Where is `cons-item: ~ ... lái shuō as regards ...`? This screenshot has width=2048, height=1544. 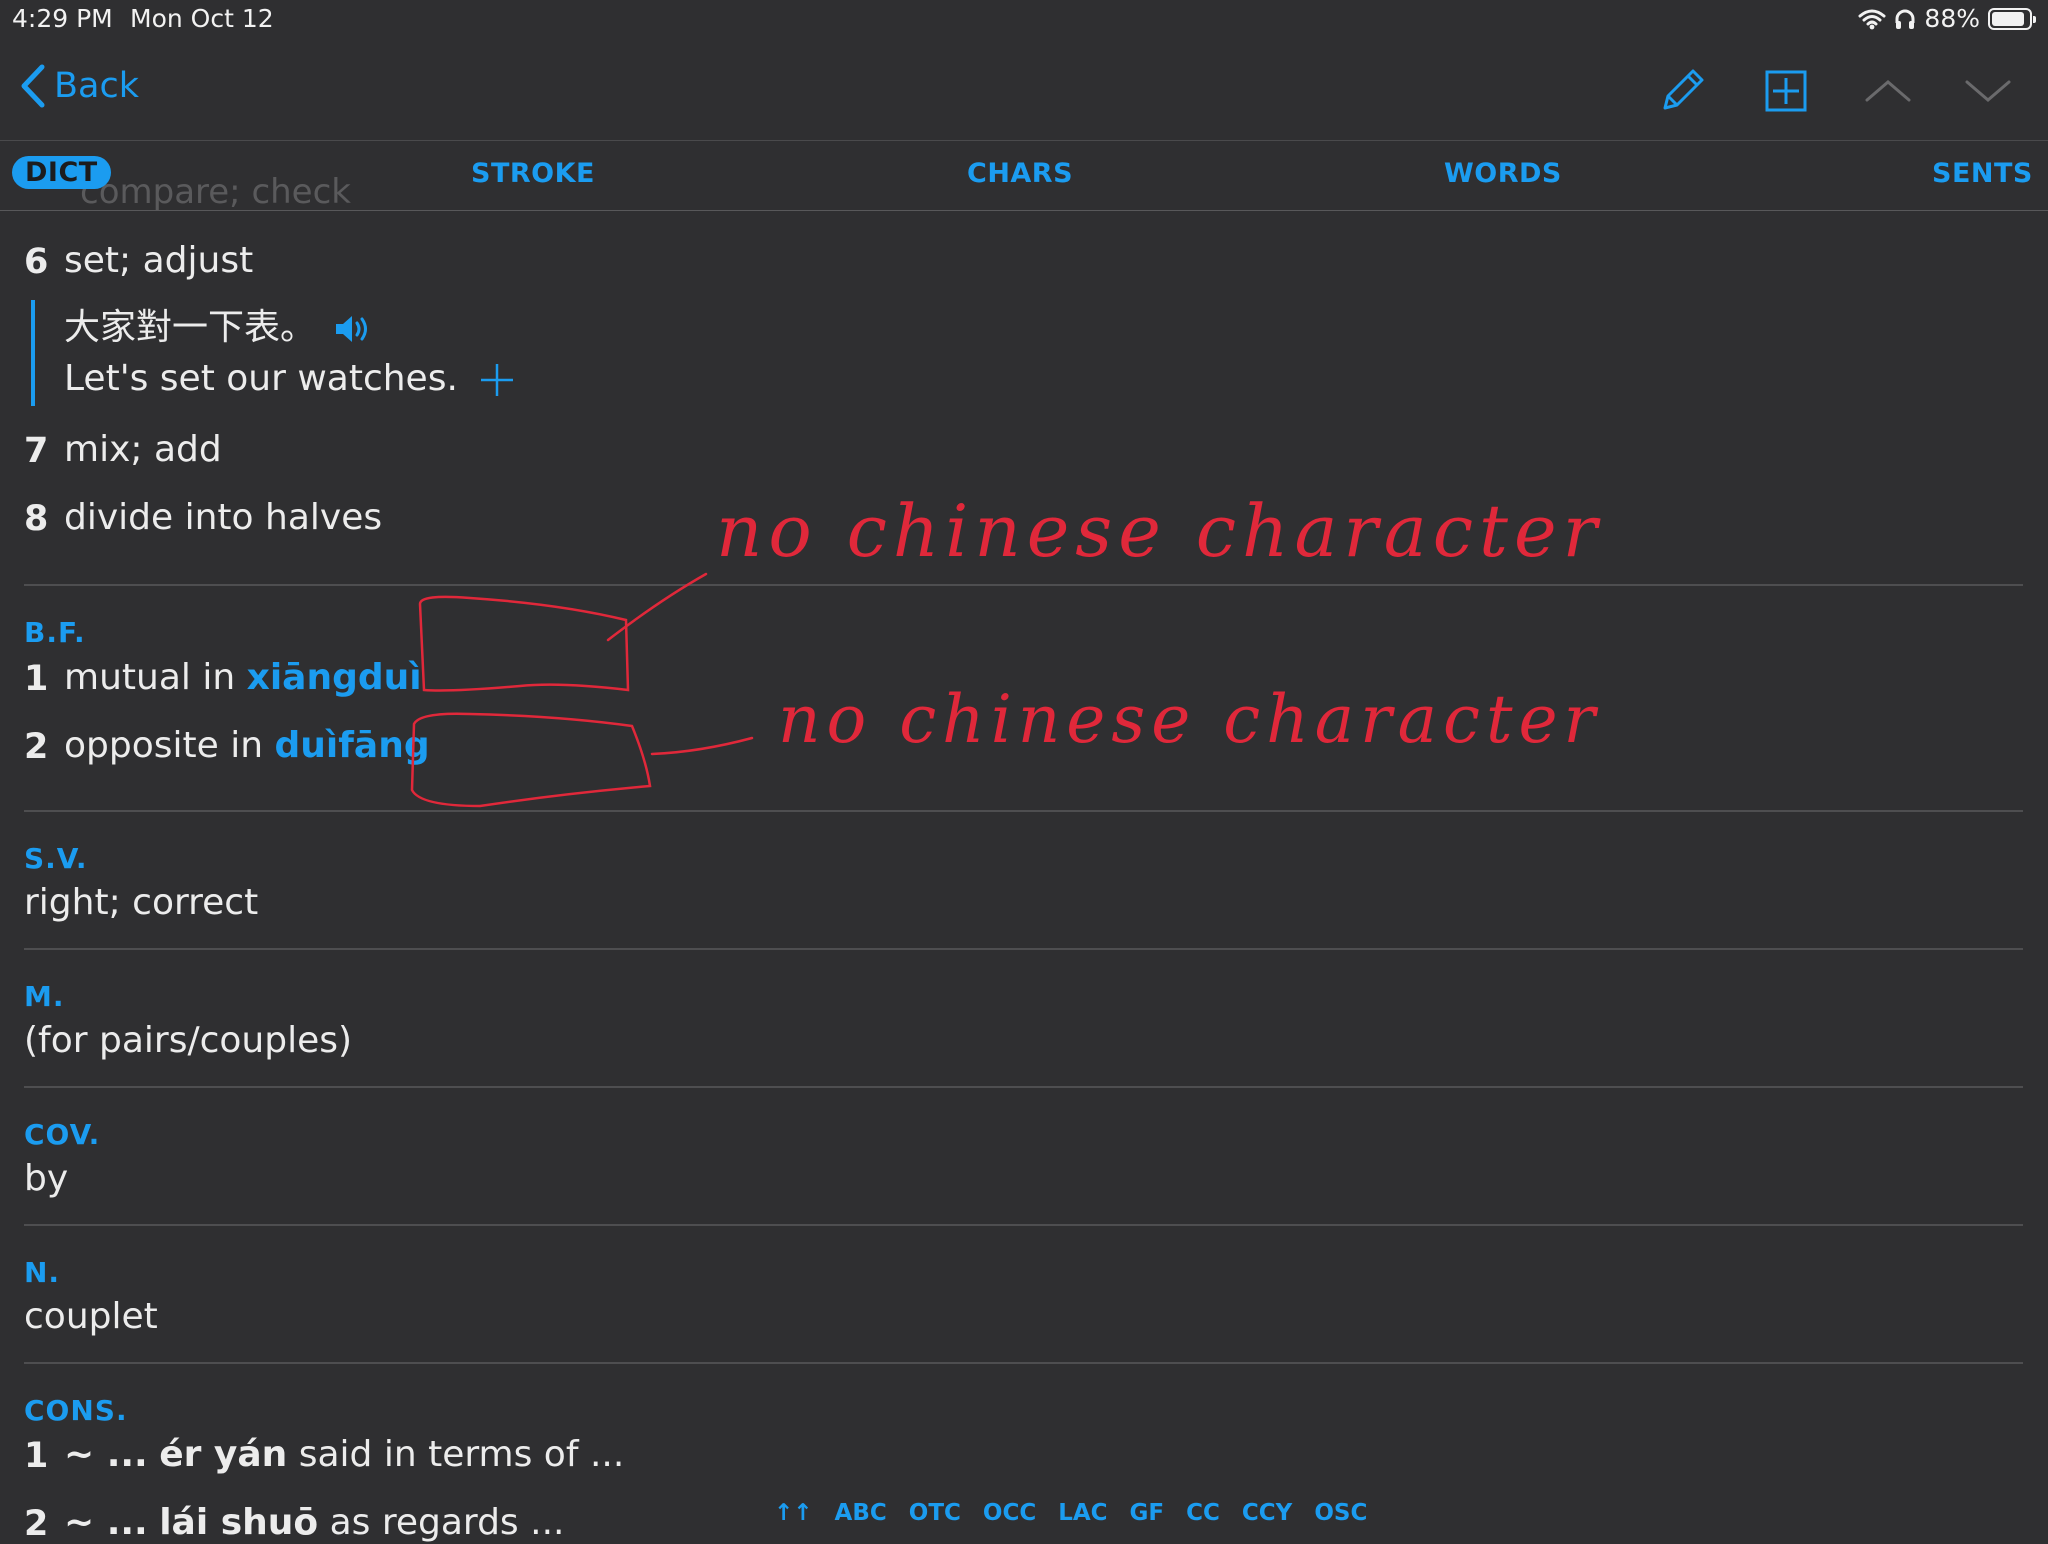
cons-item: ~ ... lái shuō as regards ... is located at coordinates (314, 1522).